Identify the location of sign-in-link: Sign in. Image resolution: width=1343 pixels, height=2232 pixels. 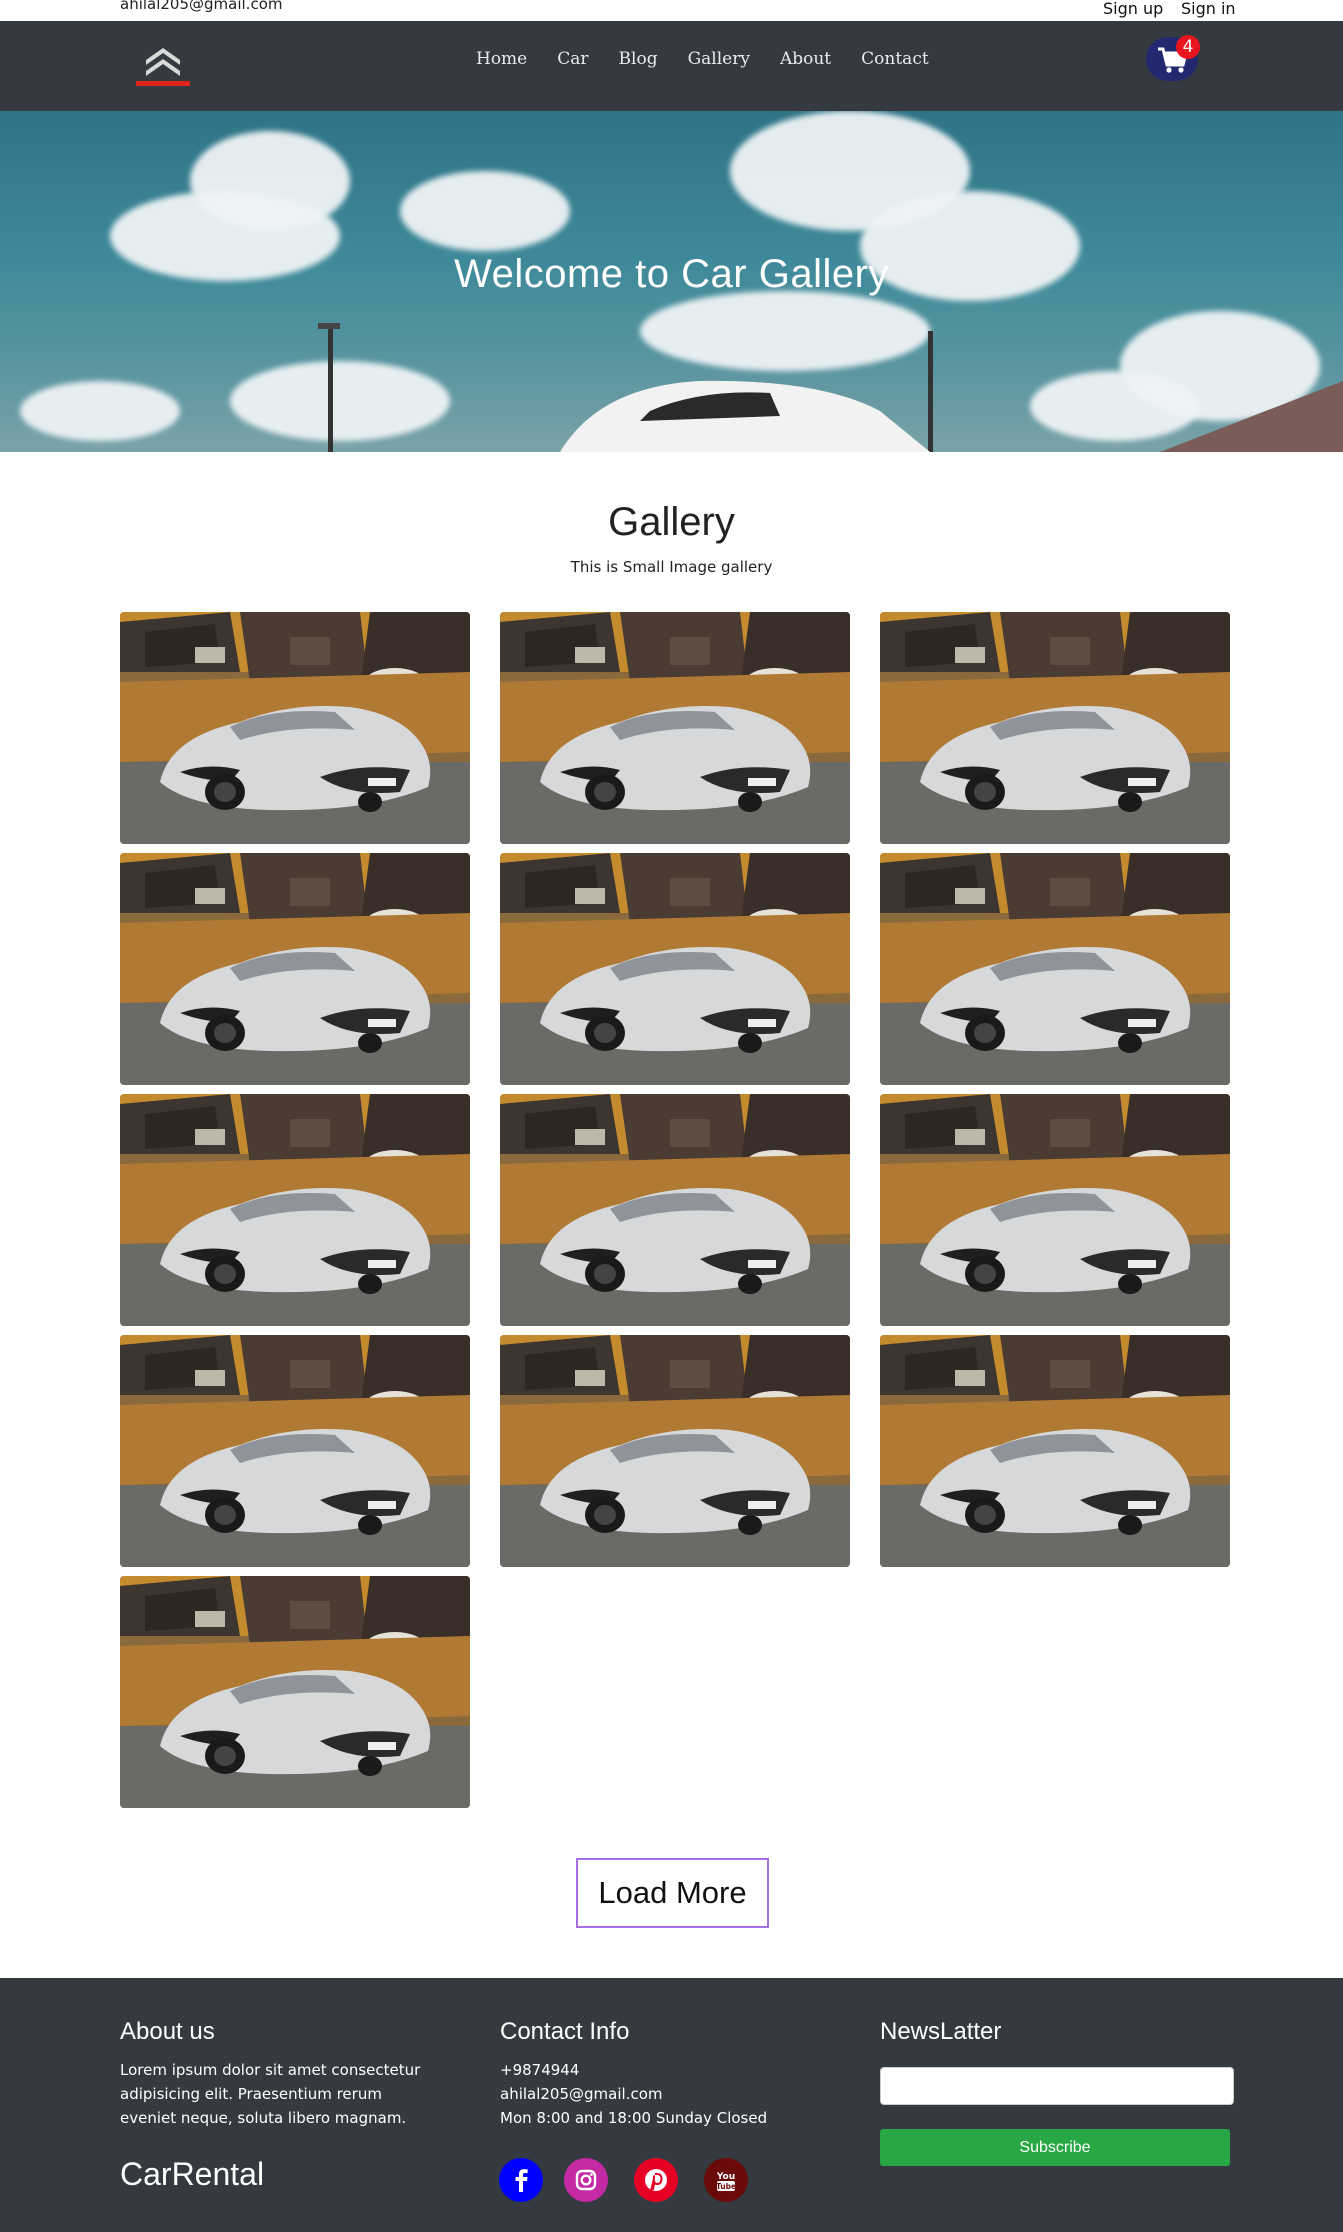
(1208, 9).